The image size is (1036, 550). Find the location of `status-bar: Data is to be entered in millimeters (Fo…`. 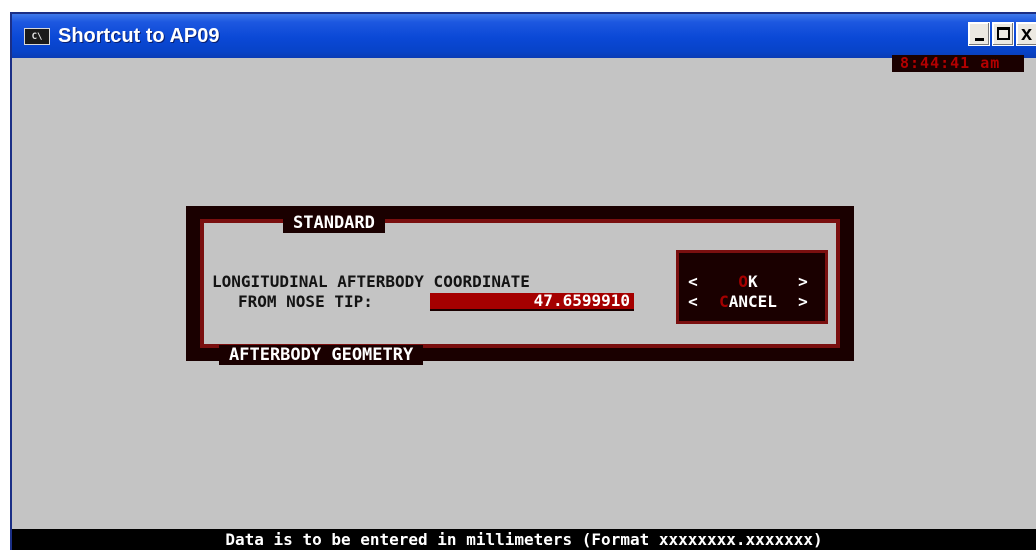

status-bar: Data is to be entered in millimeters (Fo… is located at coordinates (524, 539).